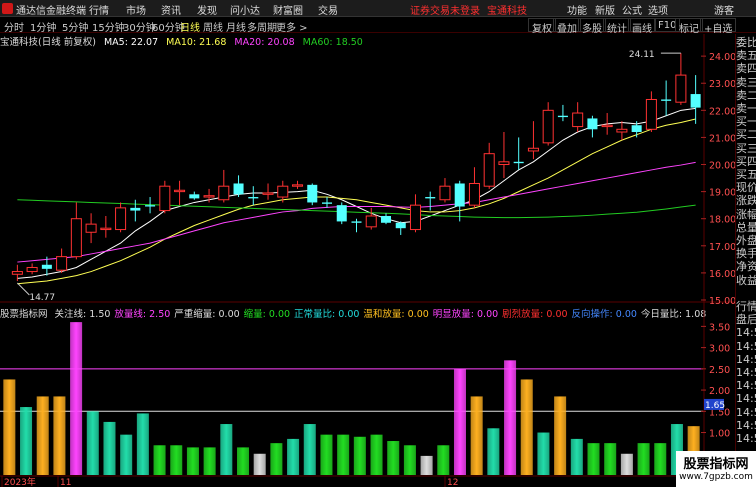 Image resolution: width=756 pixels, height=487 pixels. I want to click on side-panel-item: 涨跌, so click(746, 200).